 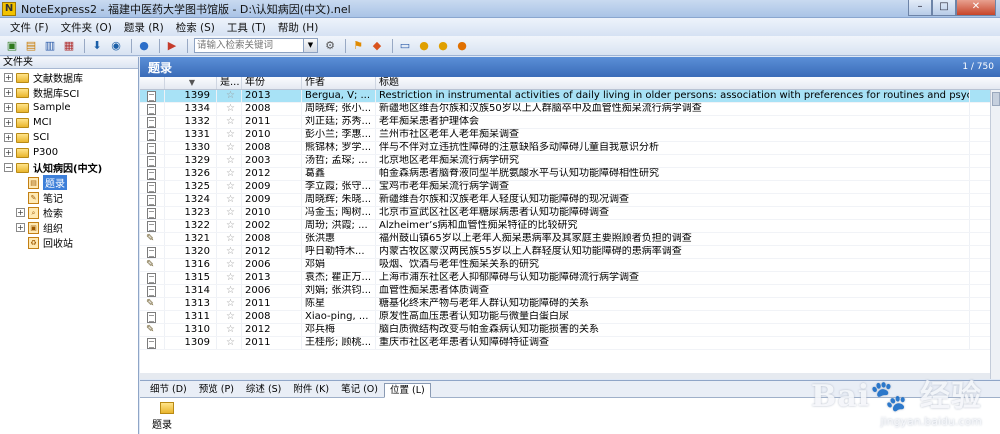 What do you see at coordinates (358, 46) in the screenshot?
I see `flag-icon: ⚑` at bounding box center [358, 46].